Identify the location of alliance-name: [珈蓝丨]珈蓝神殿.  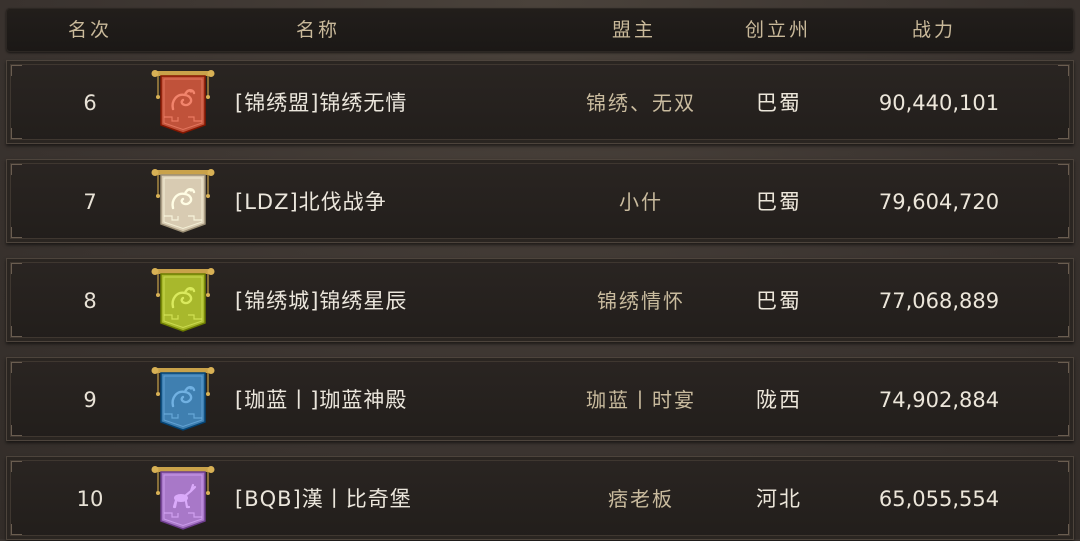
(321, 400).